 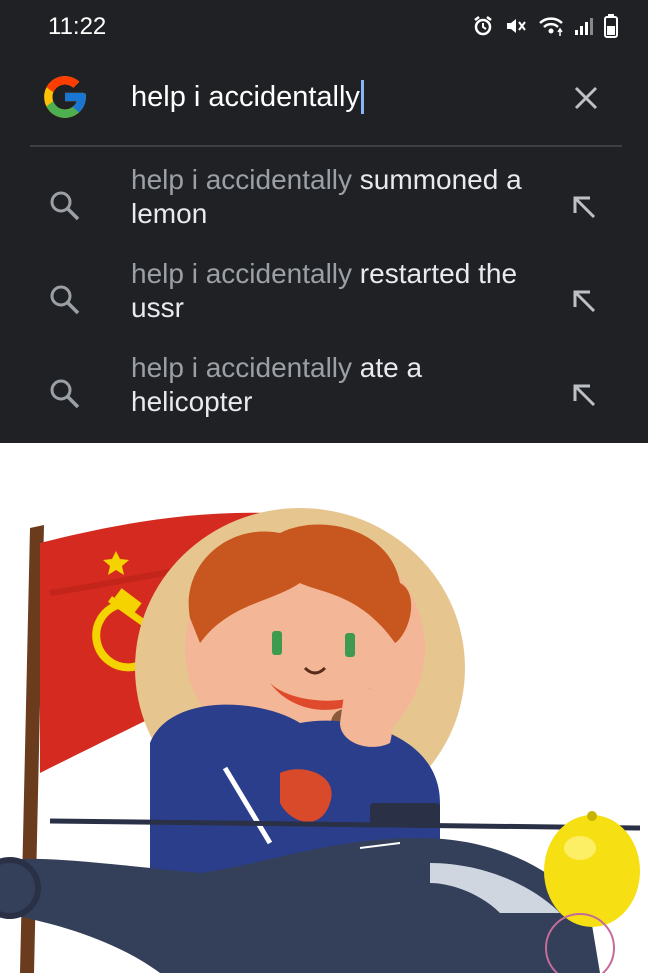 What do you see at coordinates (277, 384) in the screenshot?
I see `suggestion-text: help i accidentally ate a helicopter` at bounding box center [277, 384].